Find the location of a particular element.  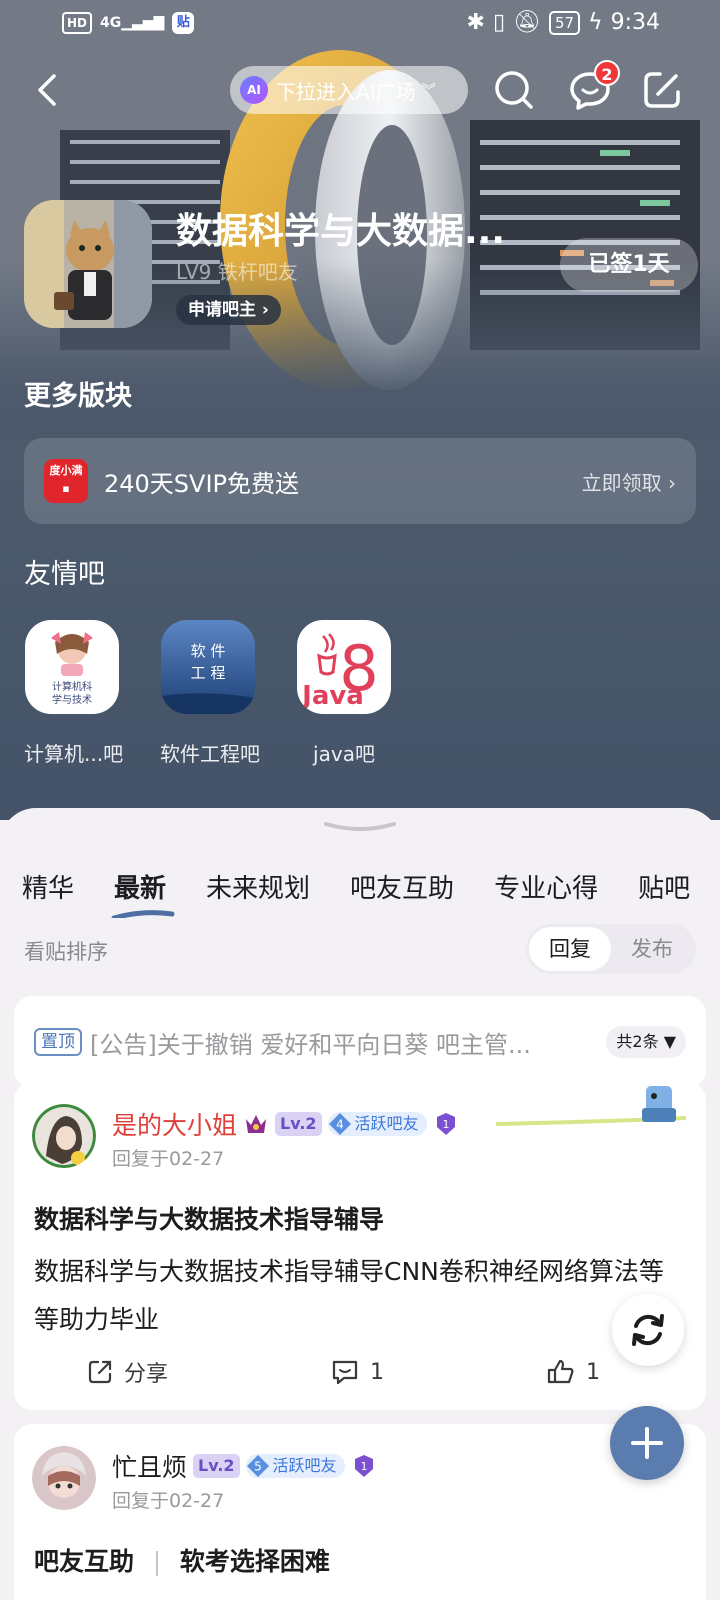

svg-text: 1 is located at coordinates (363, 1466).